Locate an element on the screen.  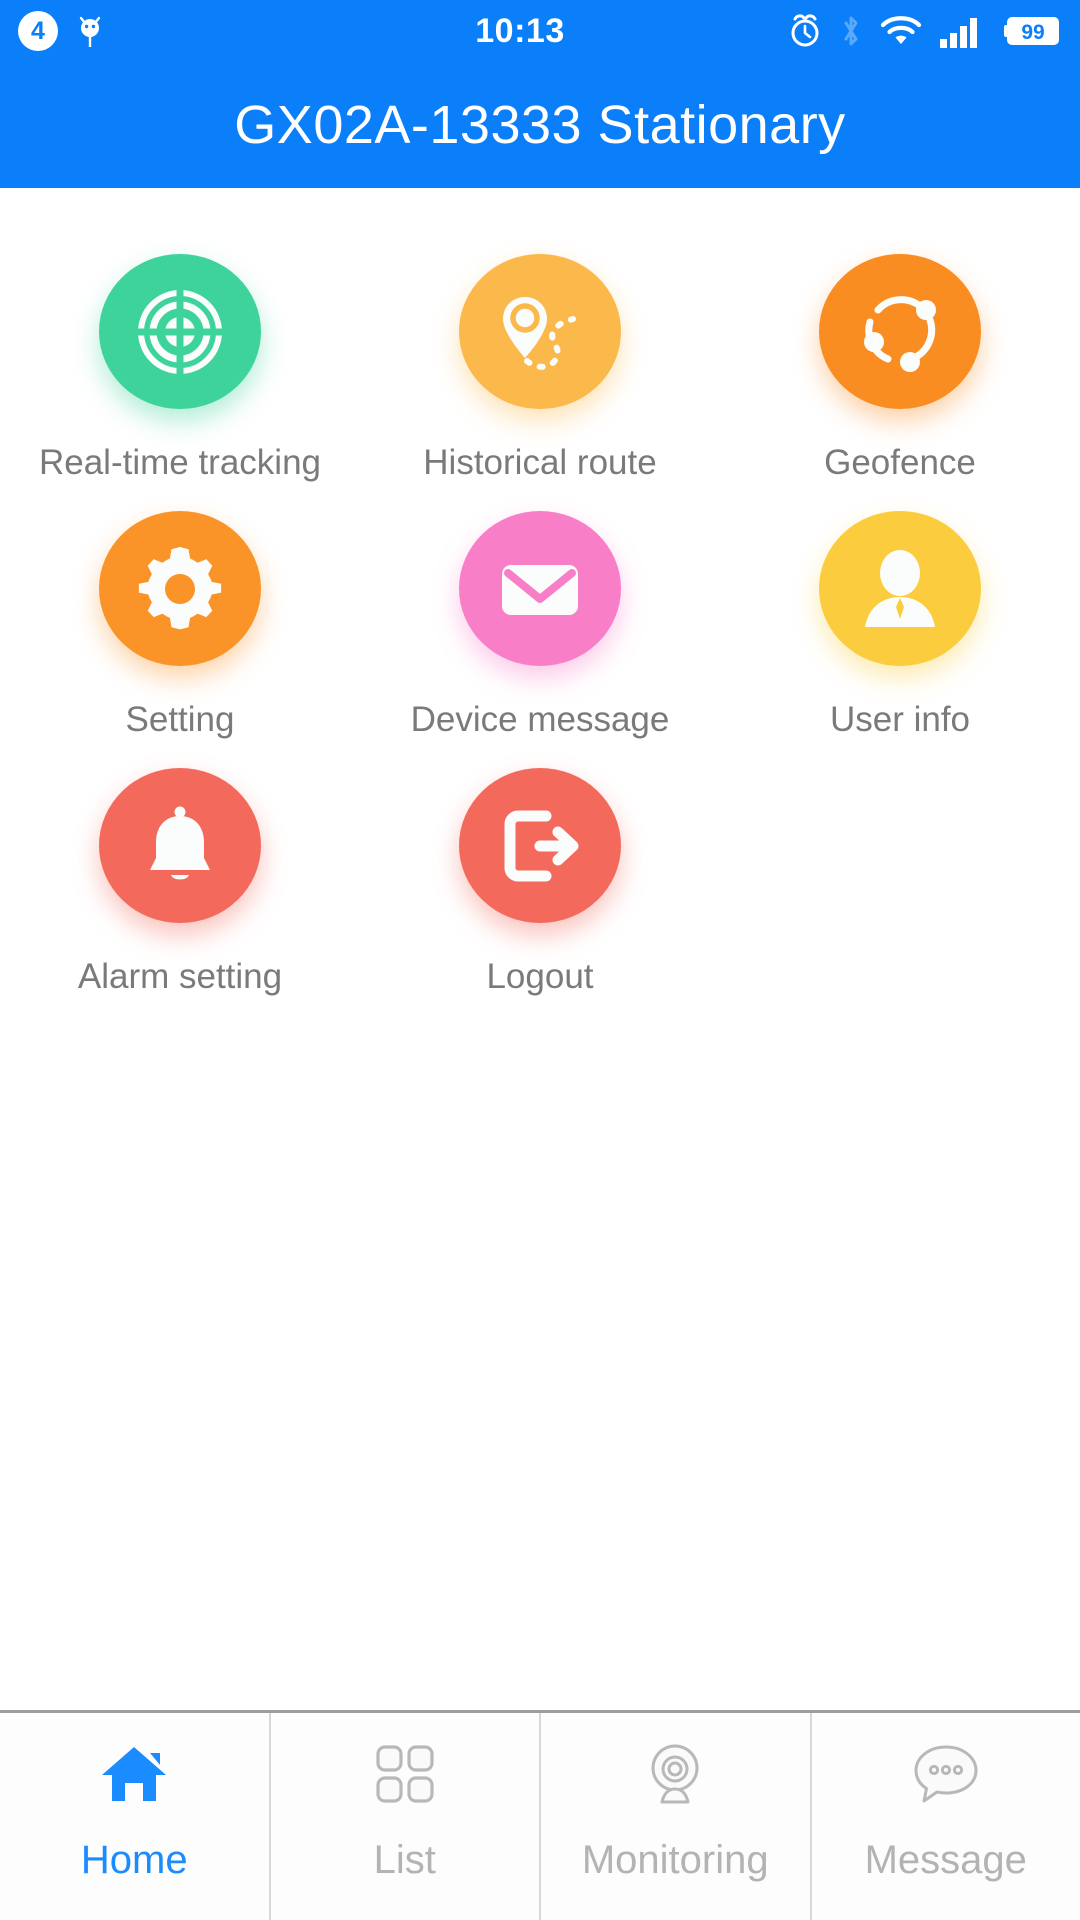
menu-item-historical-route: Historical route is located at coordinates (540, 354).